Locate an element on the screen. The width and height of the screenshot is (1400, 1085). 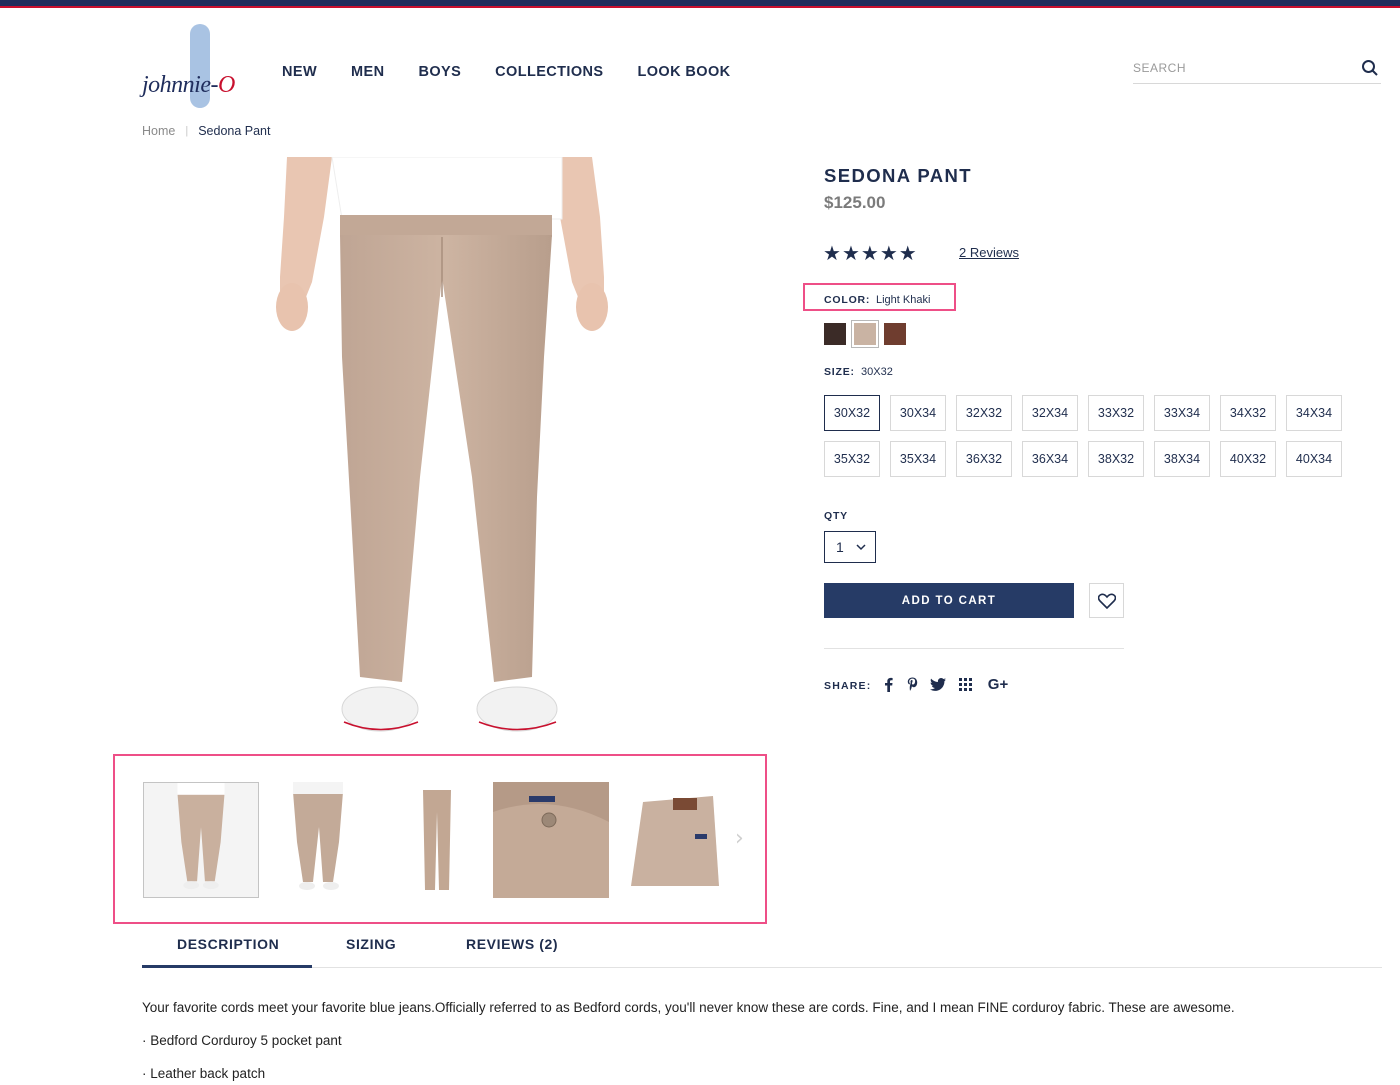
size-option-34x32: 34X32 is located at coordinates (1248, 413).